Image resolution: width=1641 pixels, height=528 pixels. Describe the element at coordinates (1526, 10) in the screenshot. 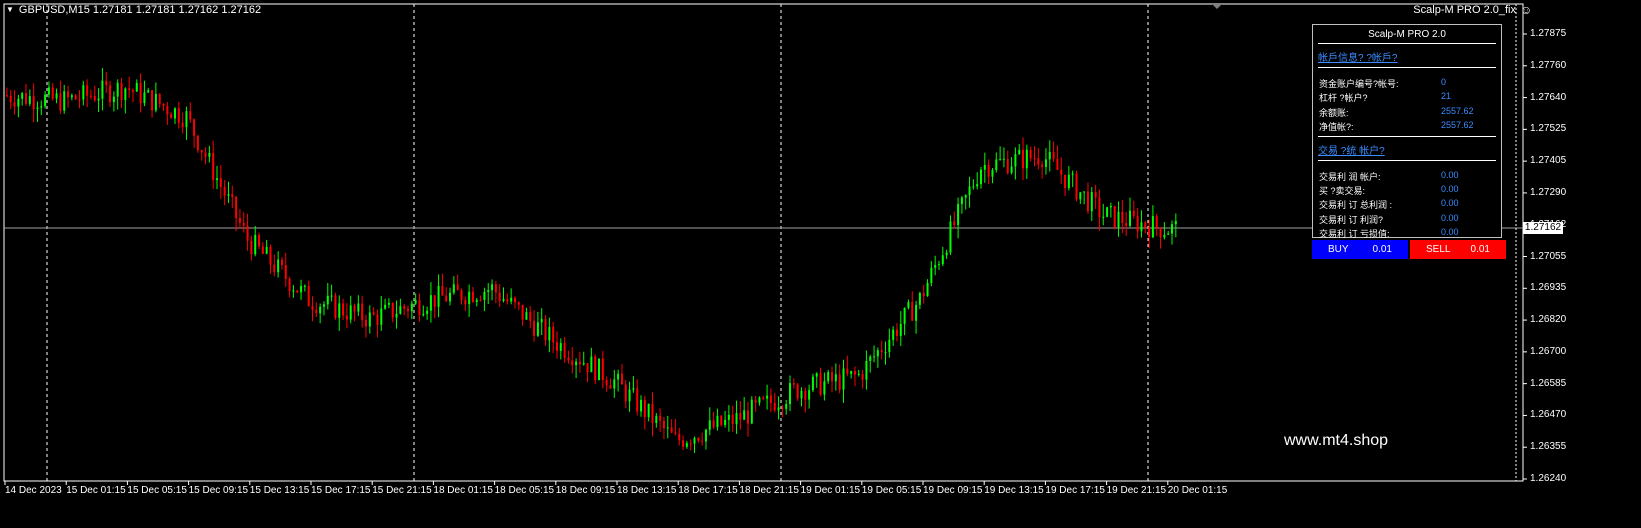

I see `smiley-face-icon: ☺` at that location.